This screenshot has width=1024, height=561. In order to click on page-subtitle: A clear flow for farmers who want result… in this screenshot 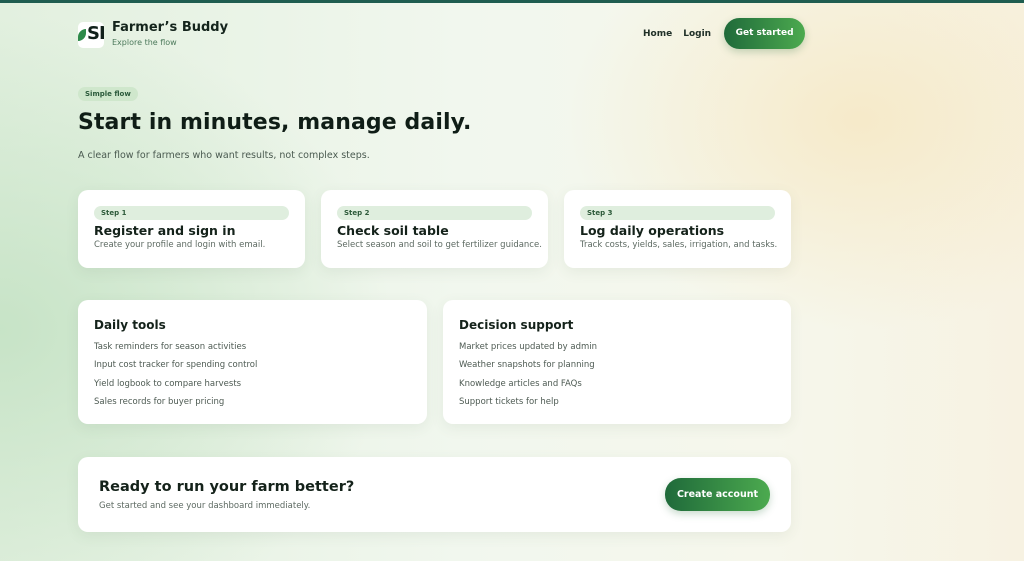, I will do `click(224, 155)`.